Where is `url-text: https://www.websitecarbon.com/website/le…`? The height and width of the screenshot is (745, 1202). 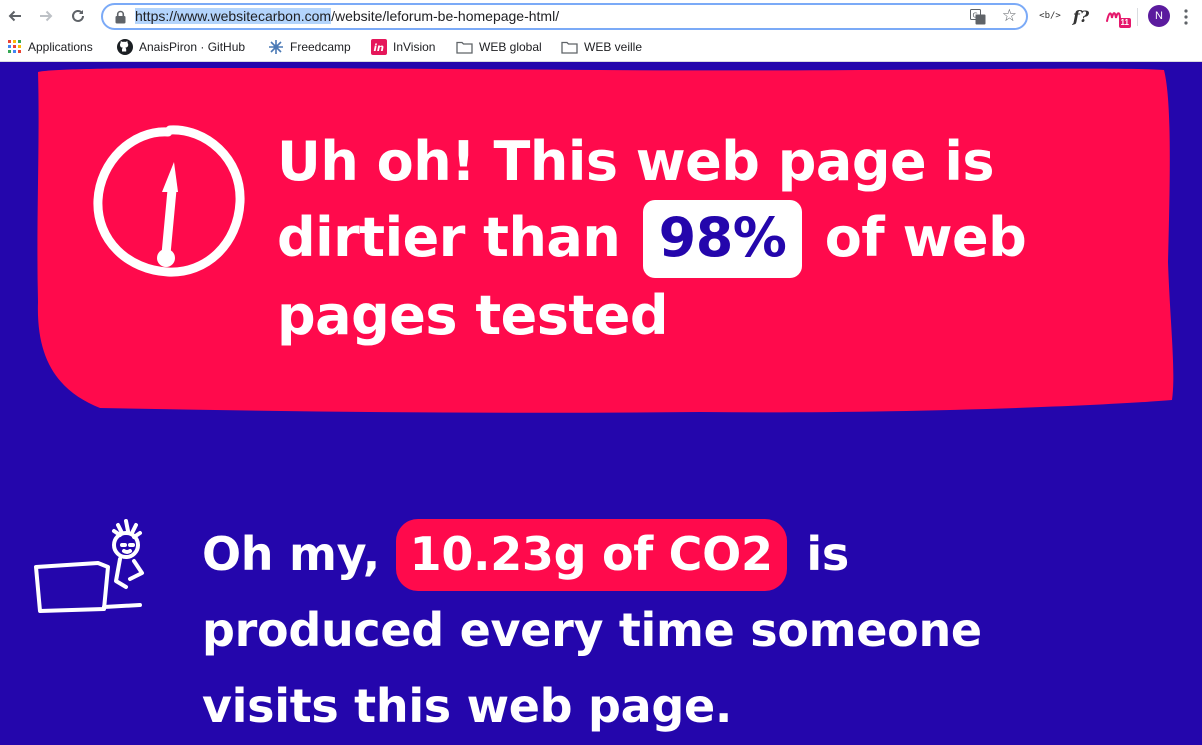 url-text: https://www.websitecarbon.com/website/le… is located at coordinates (347, 16).